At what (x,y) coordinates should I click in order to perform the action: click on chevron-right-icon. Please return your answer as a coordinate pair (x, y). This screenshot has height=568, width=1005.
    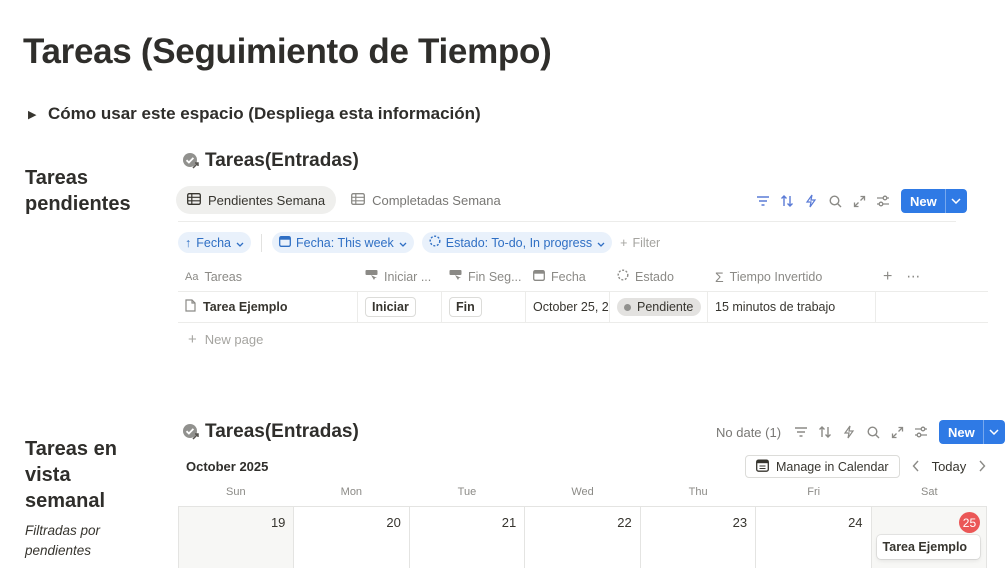
    Looking at the image, I should click on (982, 467).